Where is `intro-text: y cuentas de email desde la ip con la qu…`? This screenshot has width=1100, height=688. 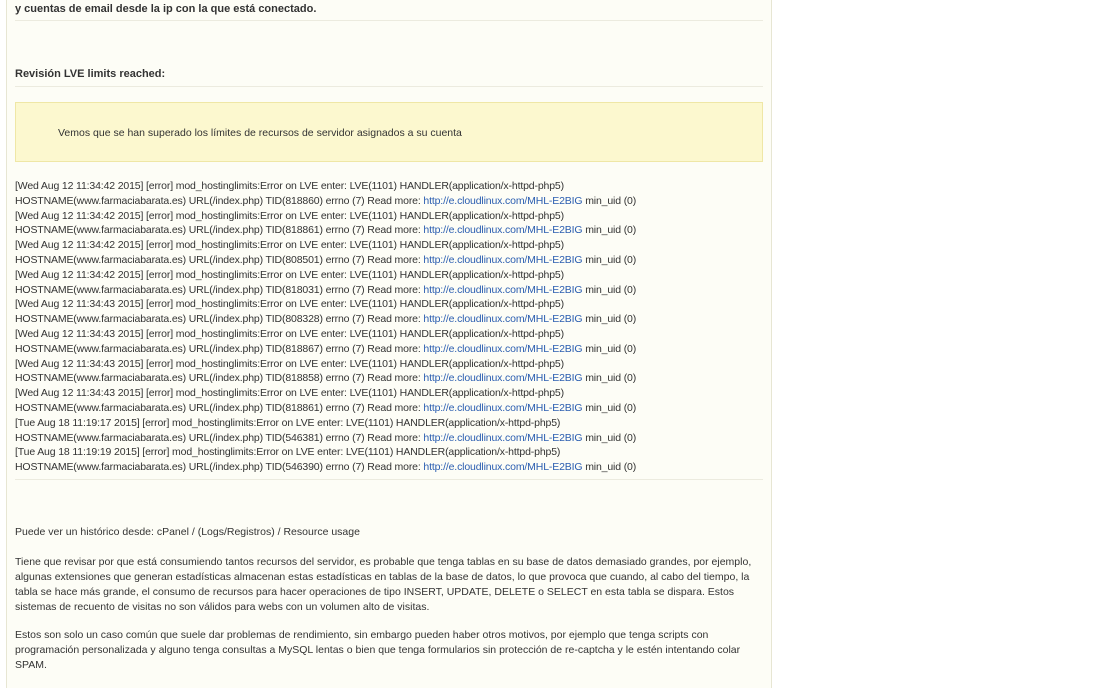 intro-text: y cuentas de email desde la ip con la qu… is located at coordinates (166, 9).